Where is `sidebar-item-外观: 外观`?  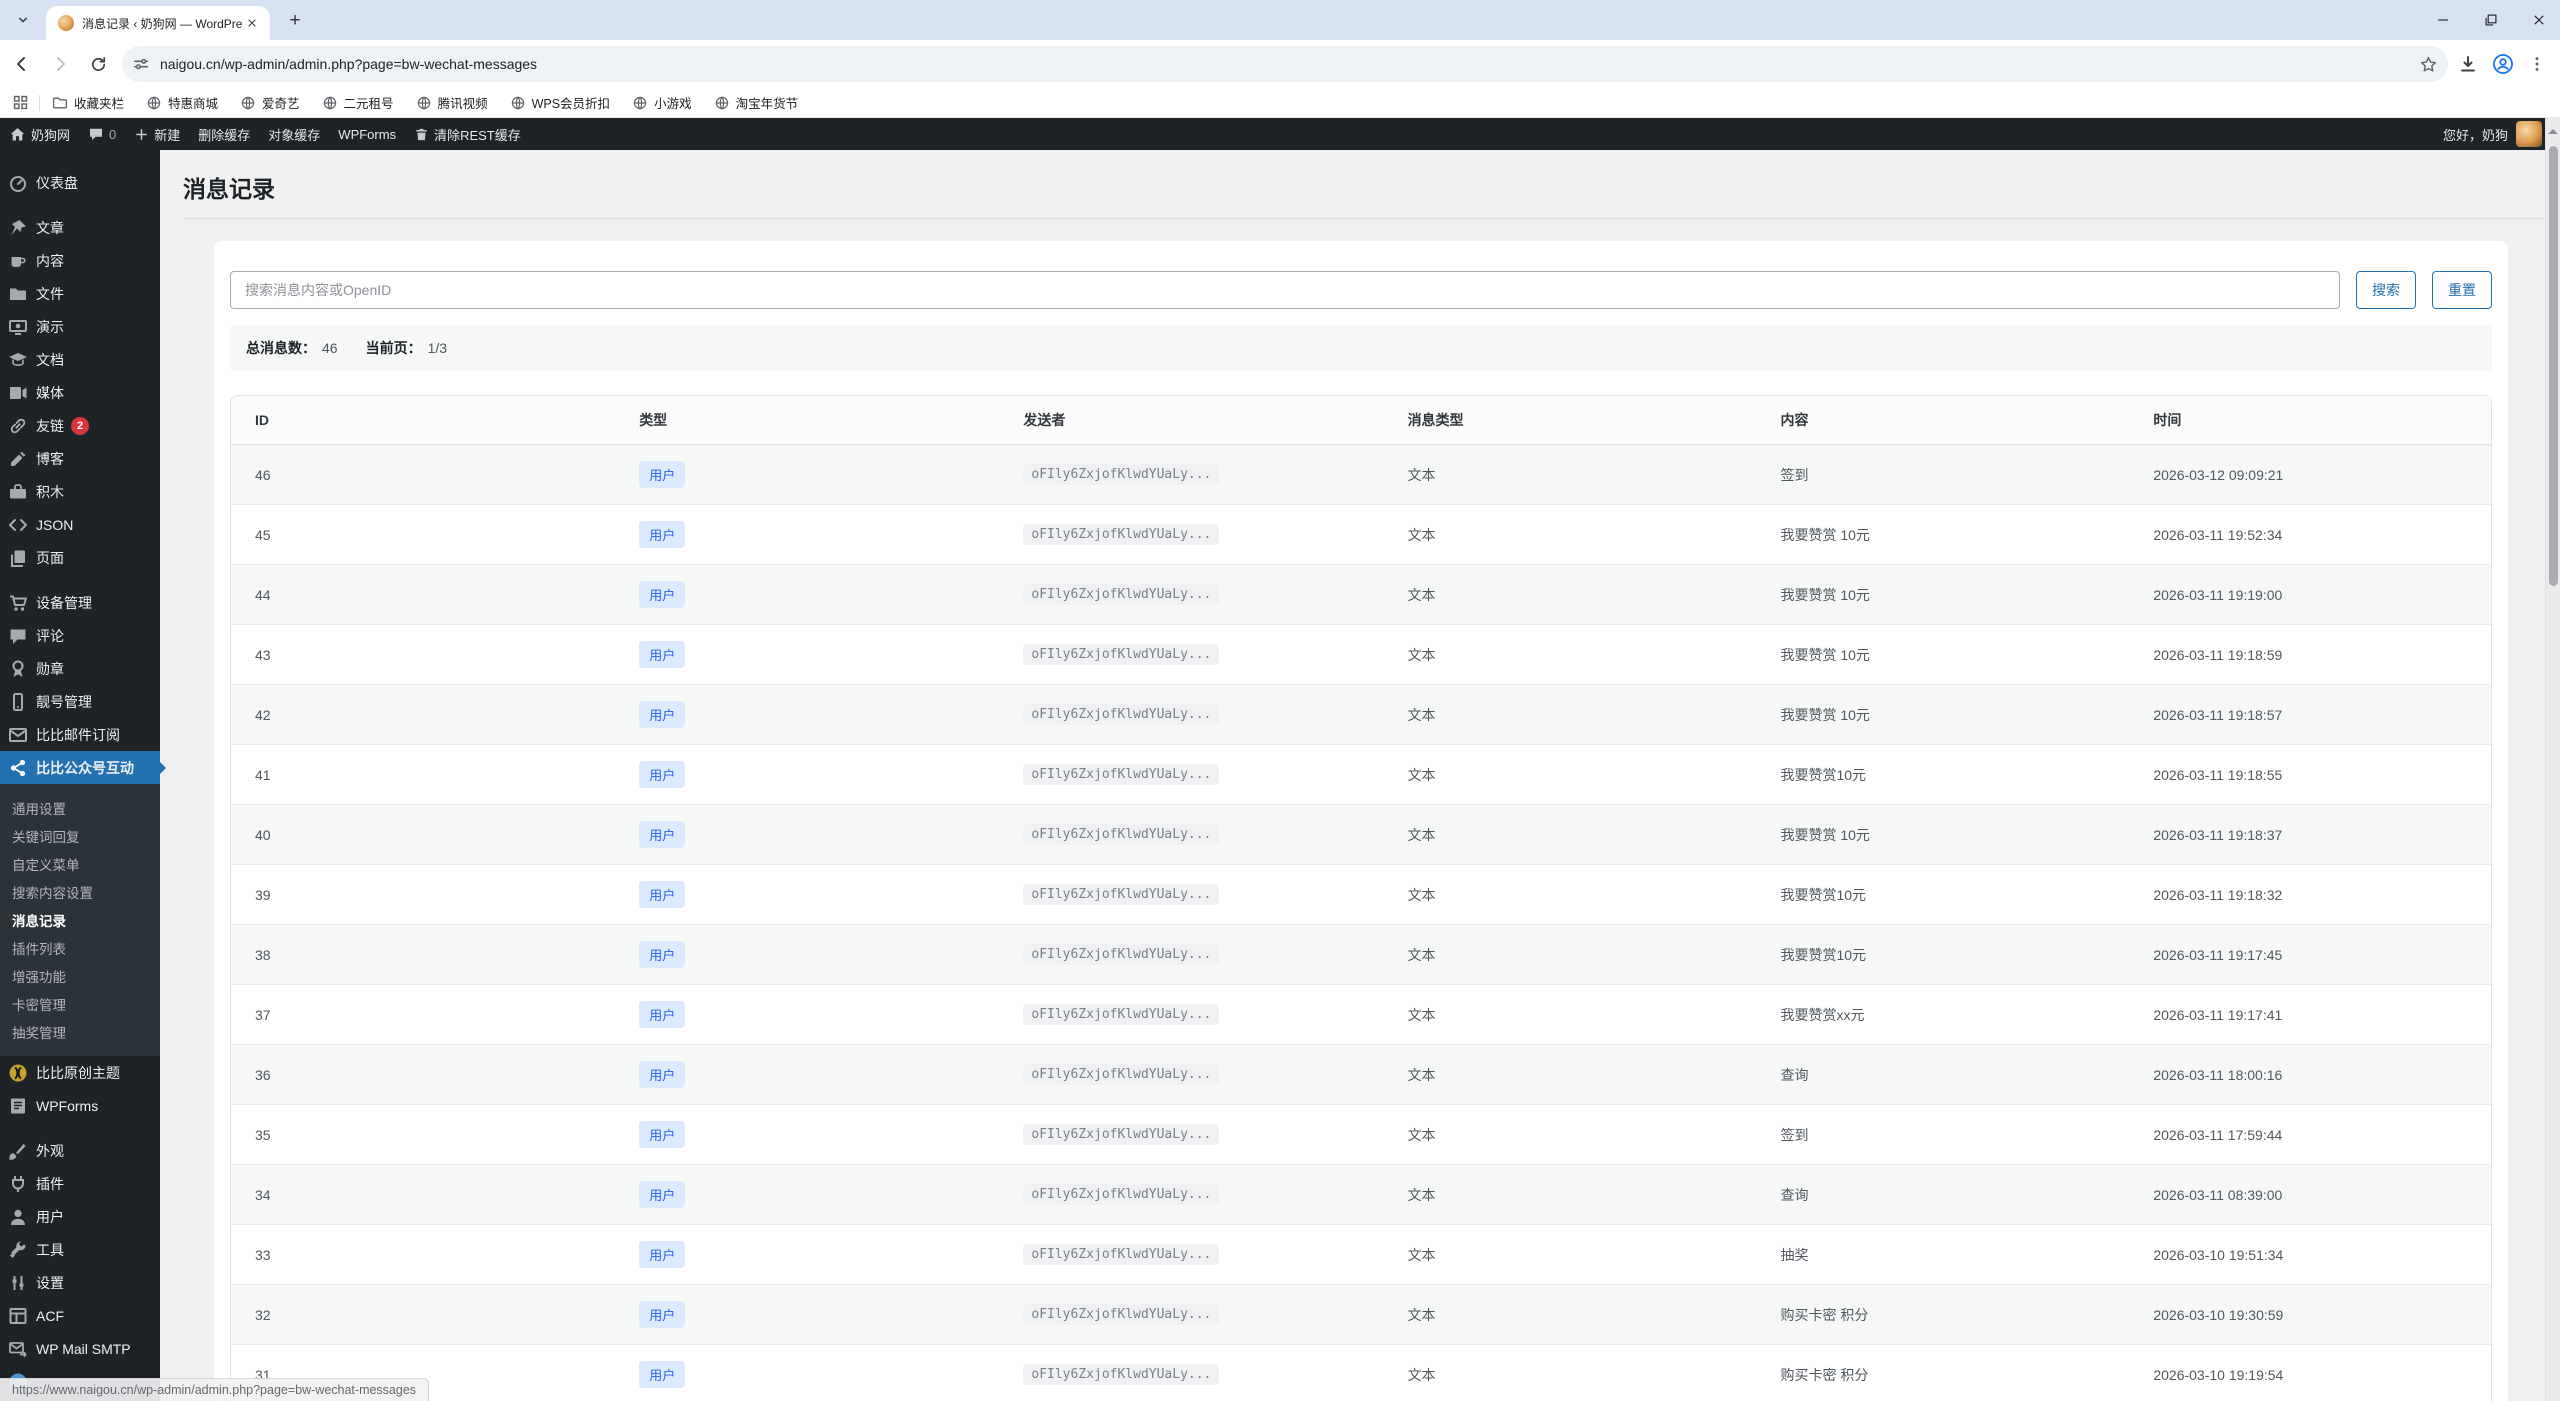 sidebar-item-外观: 外观 is located at coordinates (80, 1150).